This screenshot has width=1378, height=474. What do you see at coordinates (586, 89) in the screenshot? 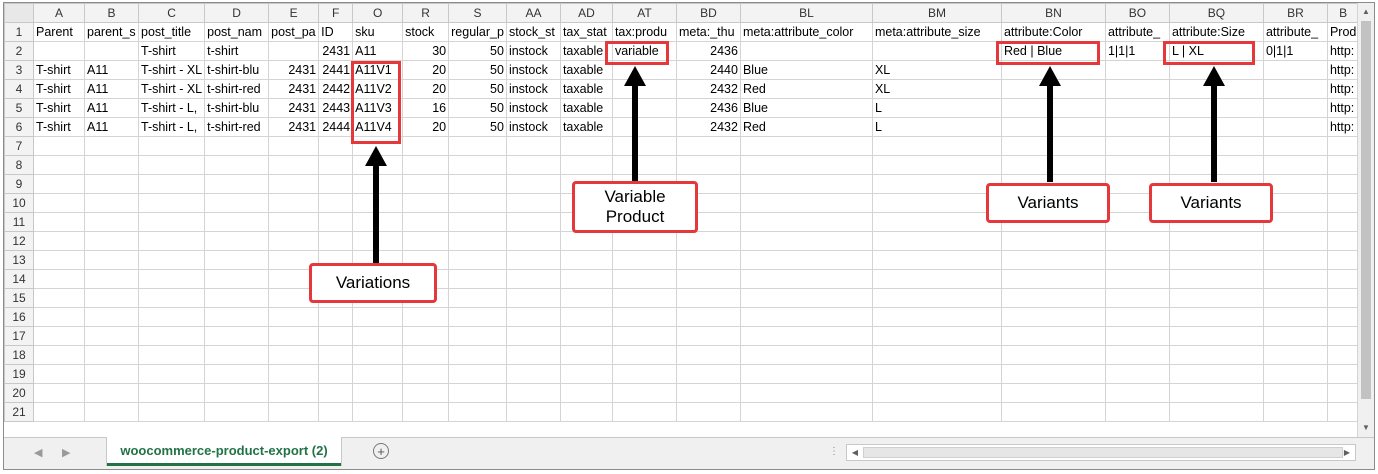
I see `cell: taxable` at bounding box center [586, 89].